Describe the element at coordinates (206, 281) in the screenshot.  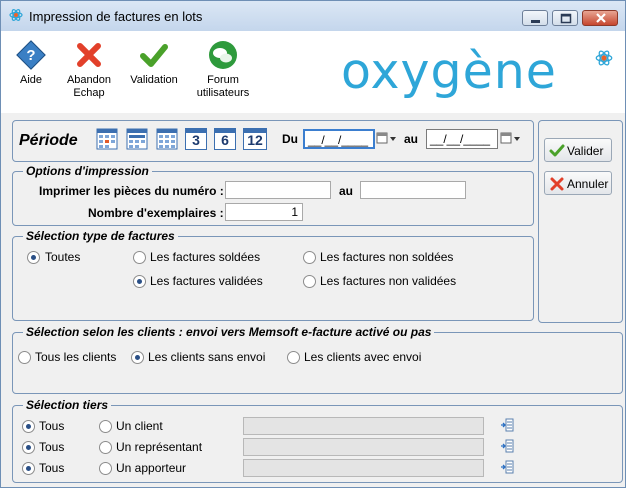
I see `type-validated-label: Les factures validées` at that location.